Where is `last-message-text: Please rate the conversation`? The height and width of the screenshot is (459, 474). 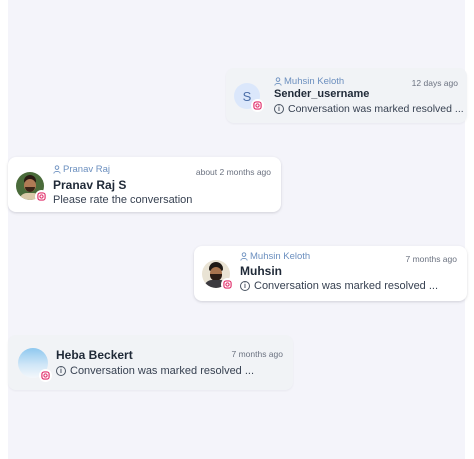 last-message-text: Please rate the conversation is located at coordinates (123, 200).